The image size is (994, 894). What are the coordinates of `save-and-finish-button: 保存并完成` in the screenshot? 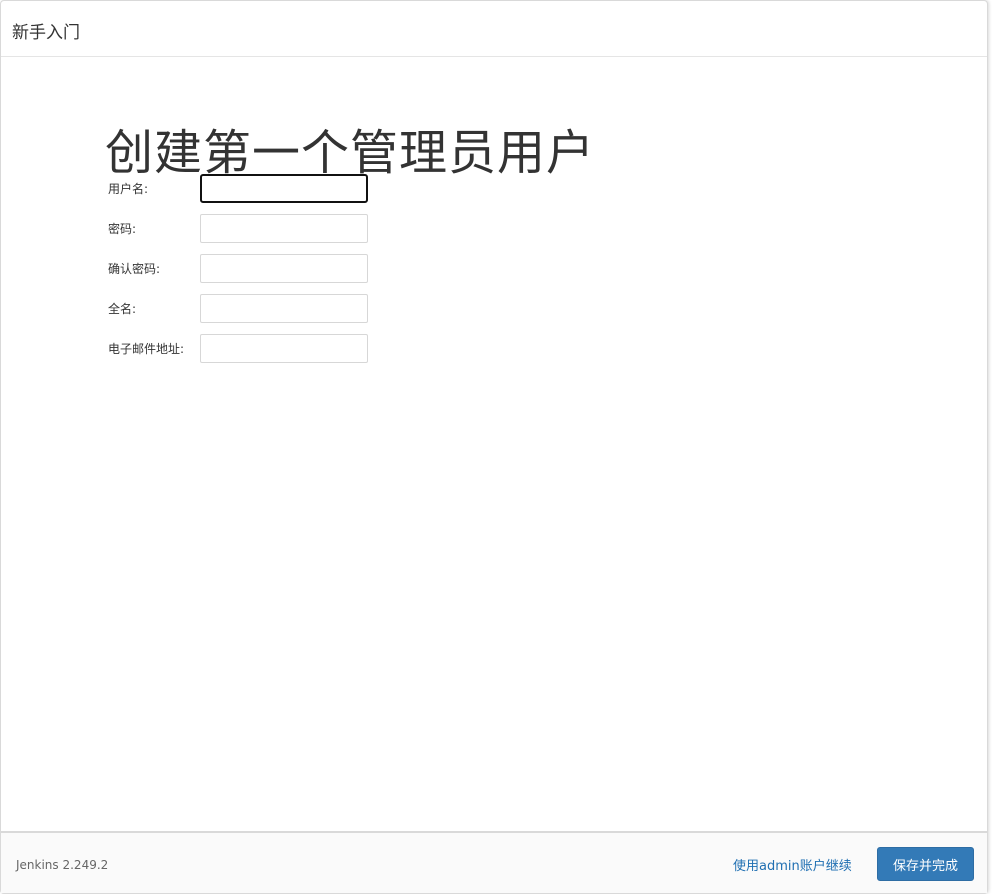 It's located at (925, 864).